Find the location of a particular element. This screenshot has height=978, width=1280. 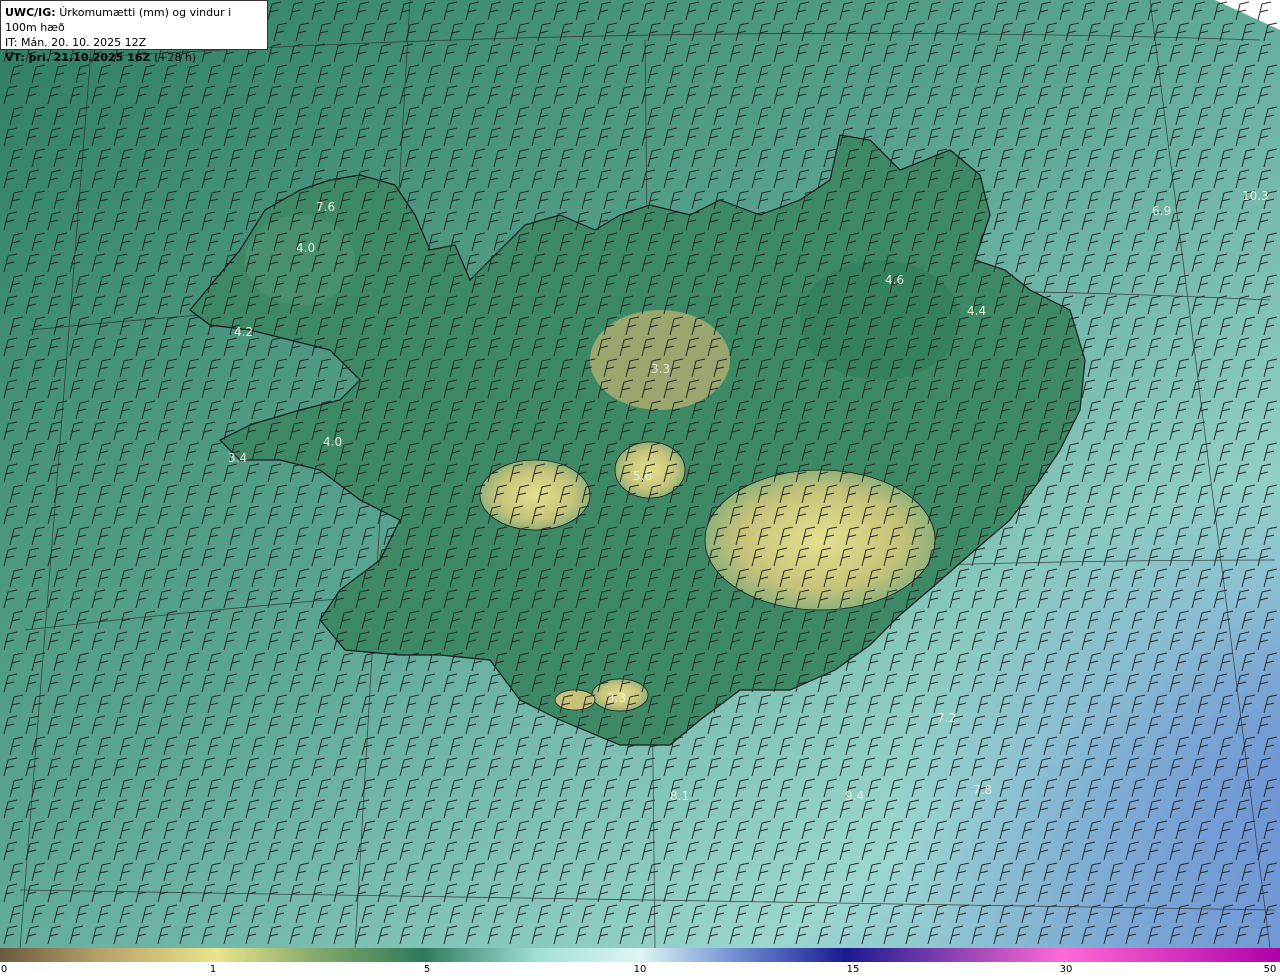

valid-offset: (+28 h) is located at coordinates (175, 57).